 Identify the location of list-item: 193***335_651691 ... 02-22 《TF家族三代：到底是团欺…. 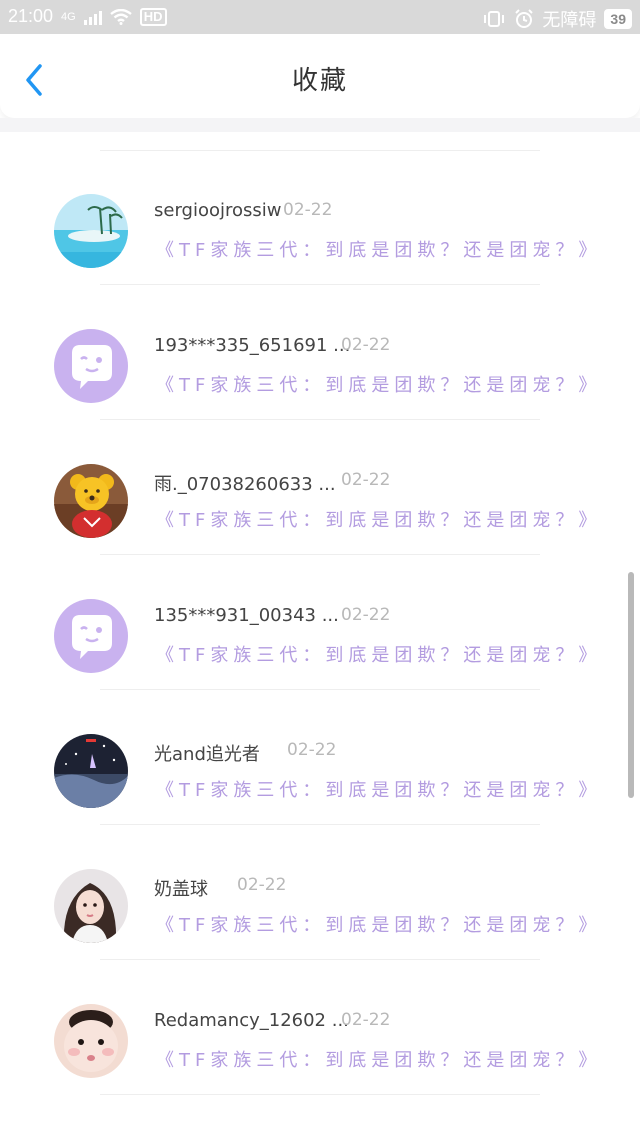
(314, 343).